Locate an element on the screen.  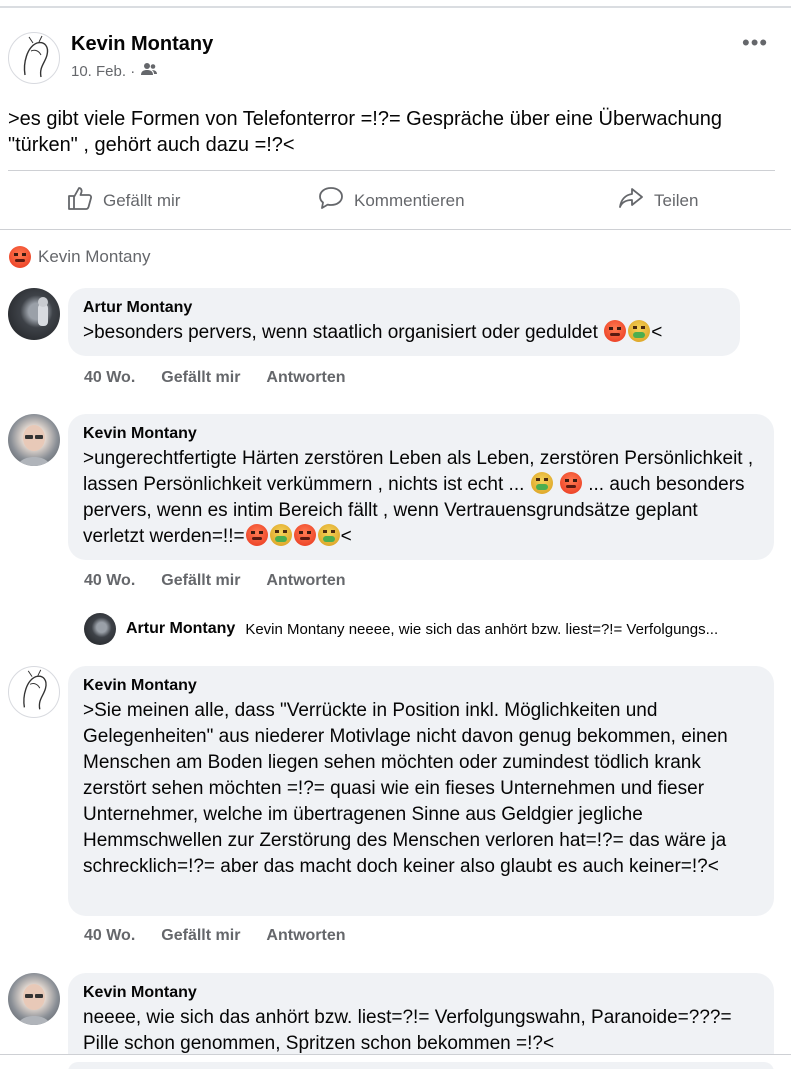
post-meta: 10. Feb. · is located at coordinates (114, 71).